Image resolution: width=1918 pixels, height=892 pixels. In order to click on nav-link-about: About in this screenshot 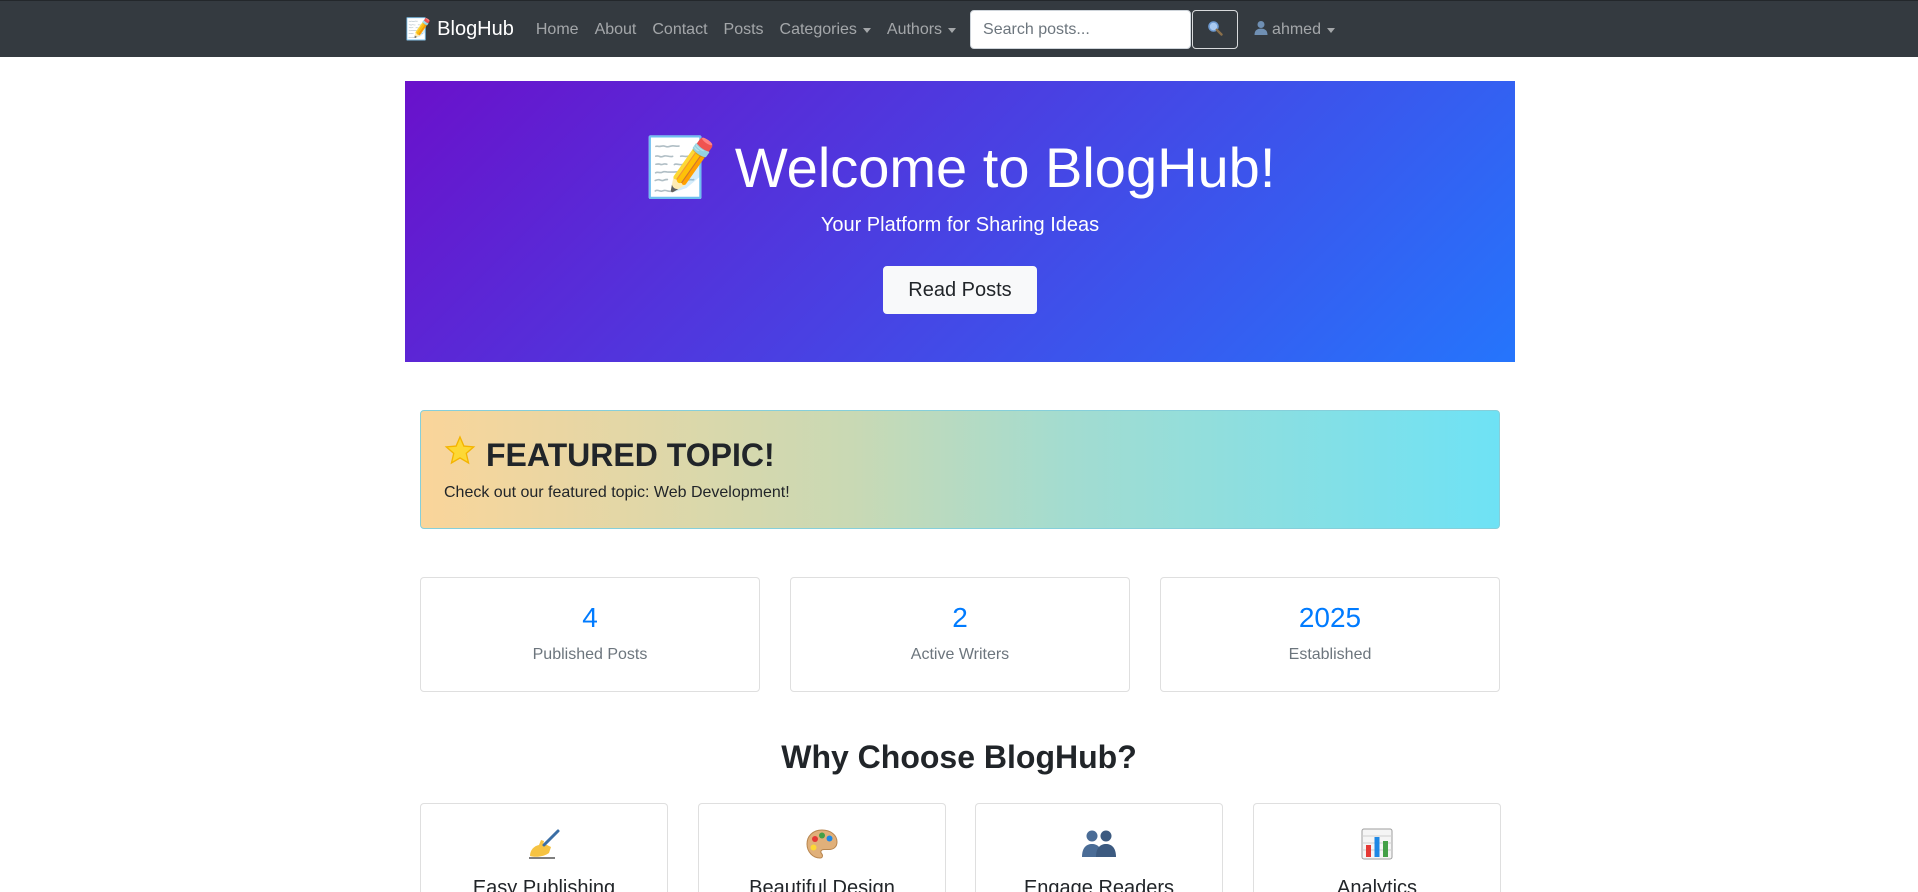, I will do `click(616, 30)`.